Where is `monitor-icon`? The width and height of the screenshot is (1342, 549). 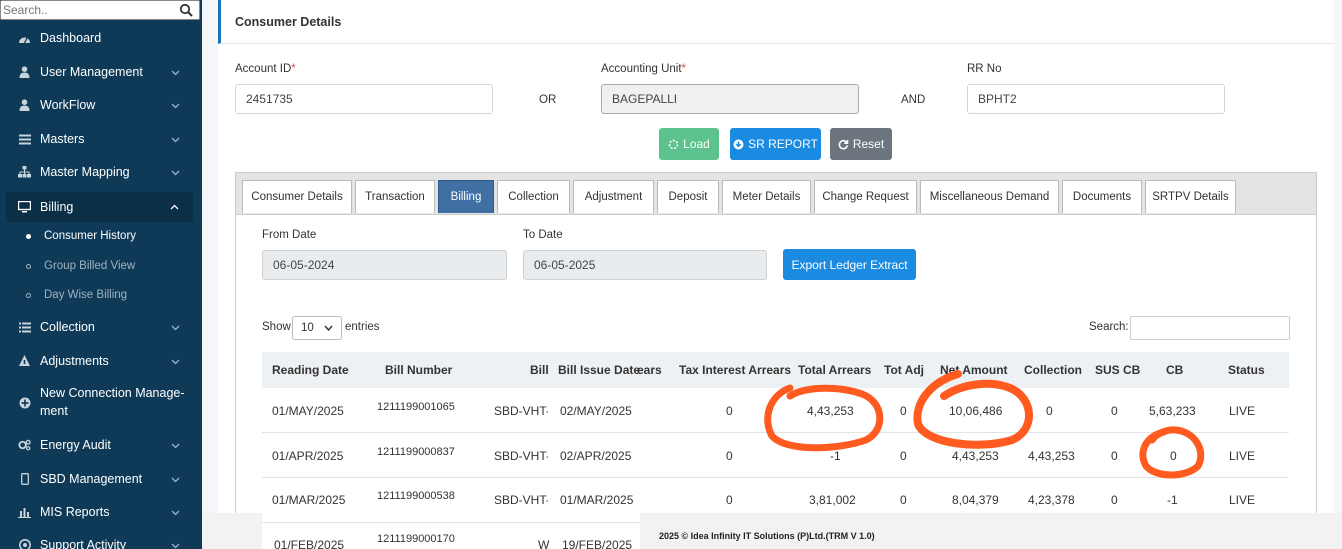 monitor-icon is located at coordinates (24, 207).